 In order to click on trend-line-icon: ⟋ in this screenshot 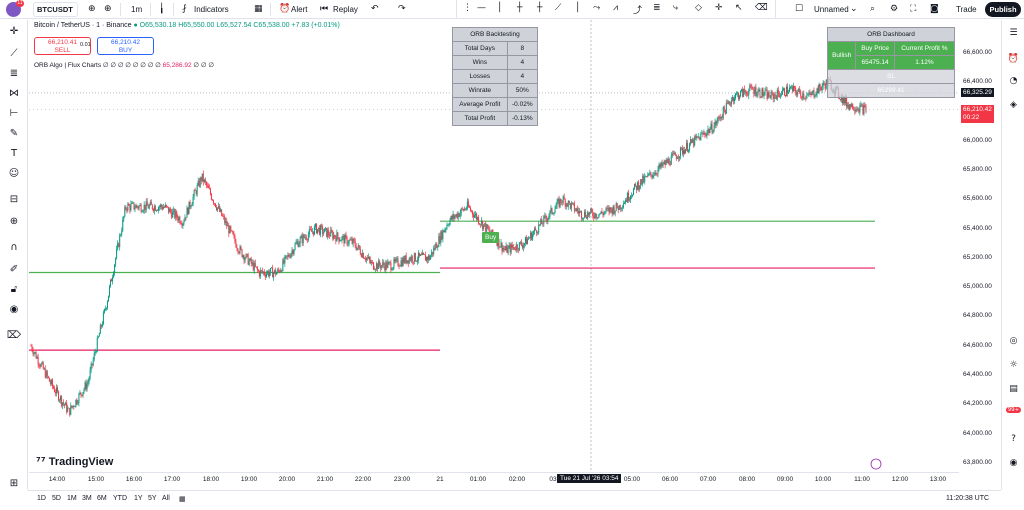, I will do `click(558, 8)`.